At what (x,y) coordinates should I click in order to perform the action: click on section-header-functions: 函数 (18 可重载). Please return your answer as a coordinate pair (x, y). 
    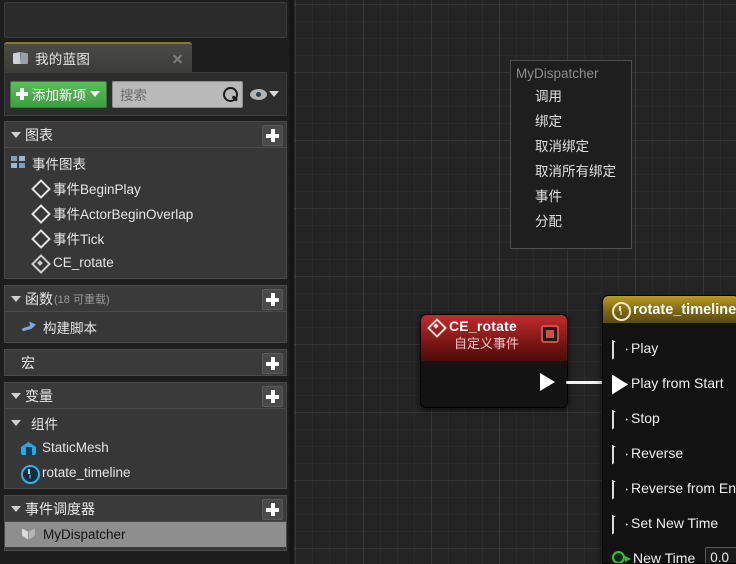
    Looking at the image, I should click on (145, 298).